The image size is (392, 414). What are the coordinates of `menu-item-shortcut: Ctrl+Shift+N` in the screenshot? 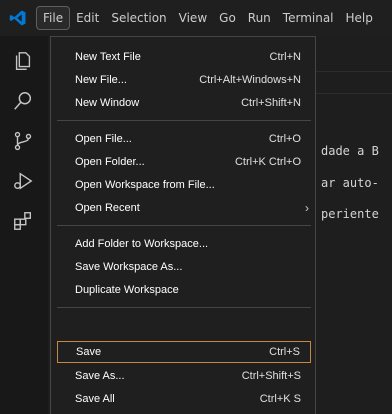 It's located at (271, 103).